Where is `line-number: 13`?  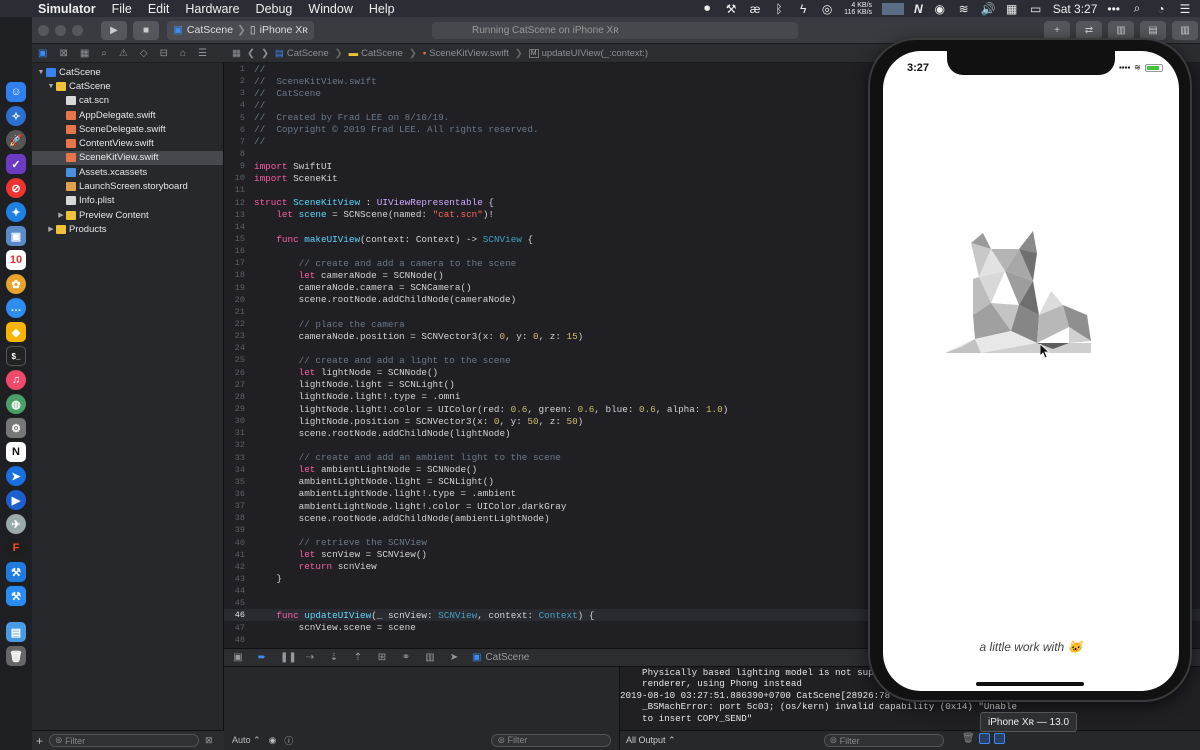
line-number: 13 is located at coordinates (239, 215).